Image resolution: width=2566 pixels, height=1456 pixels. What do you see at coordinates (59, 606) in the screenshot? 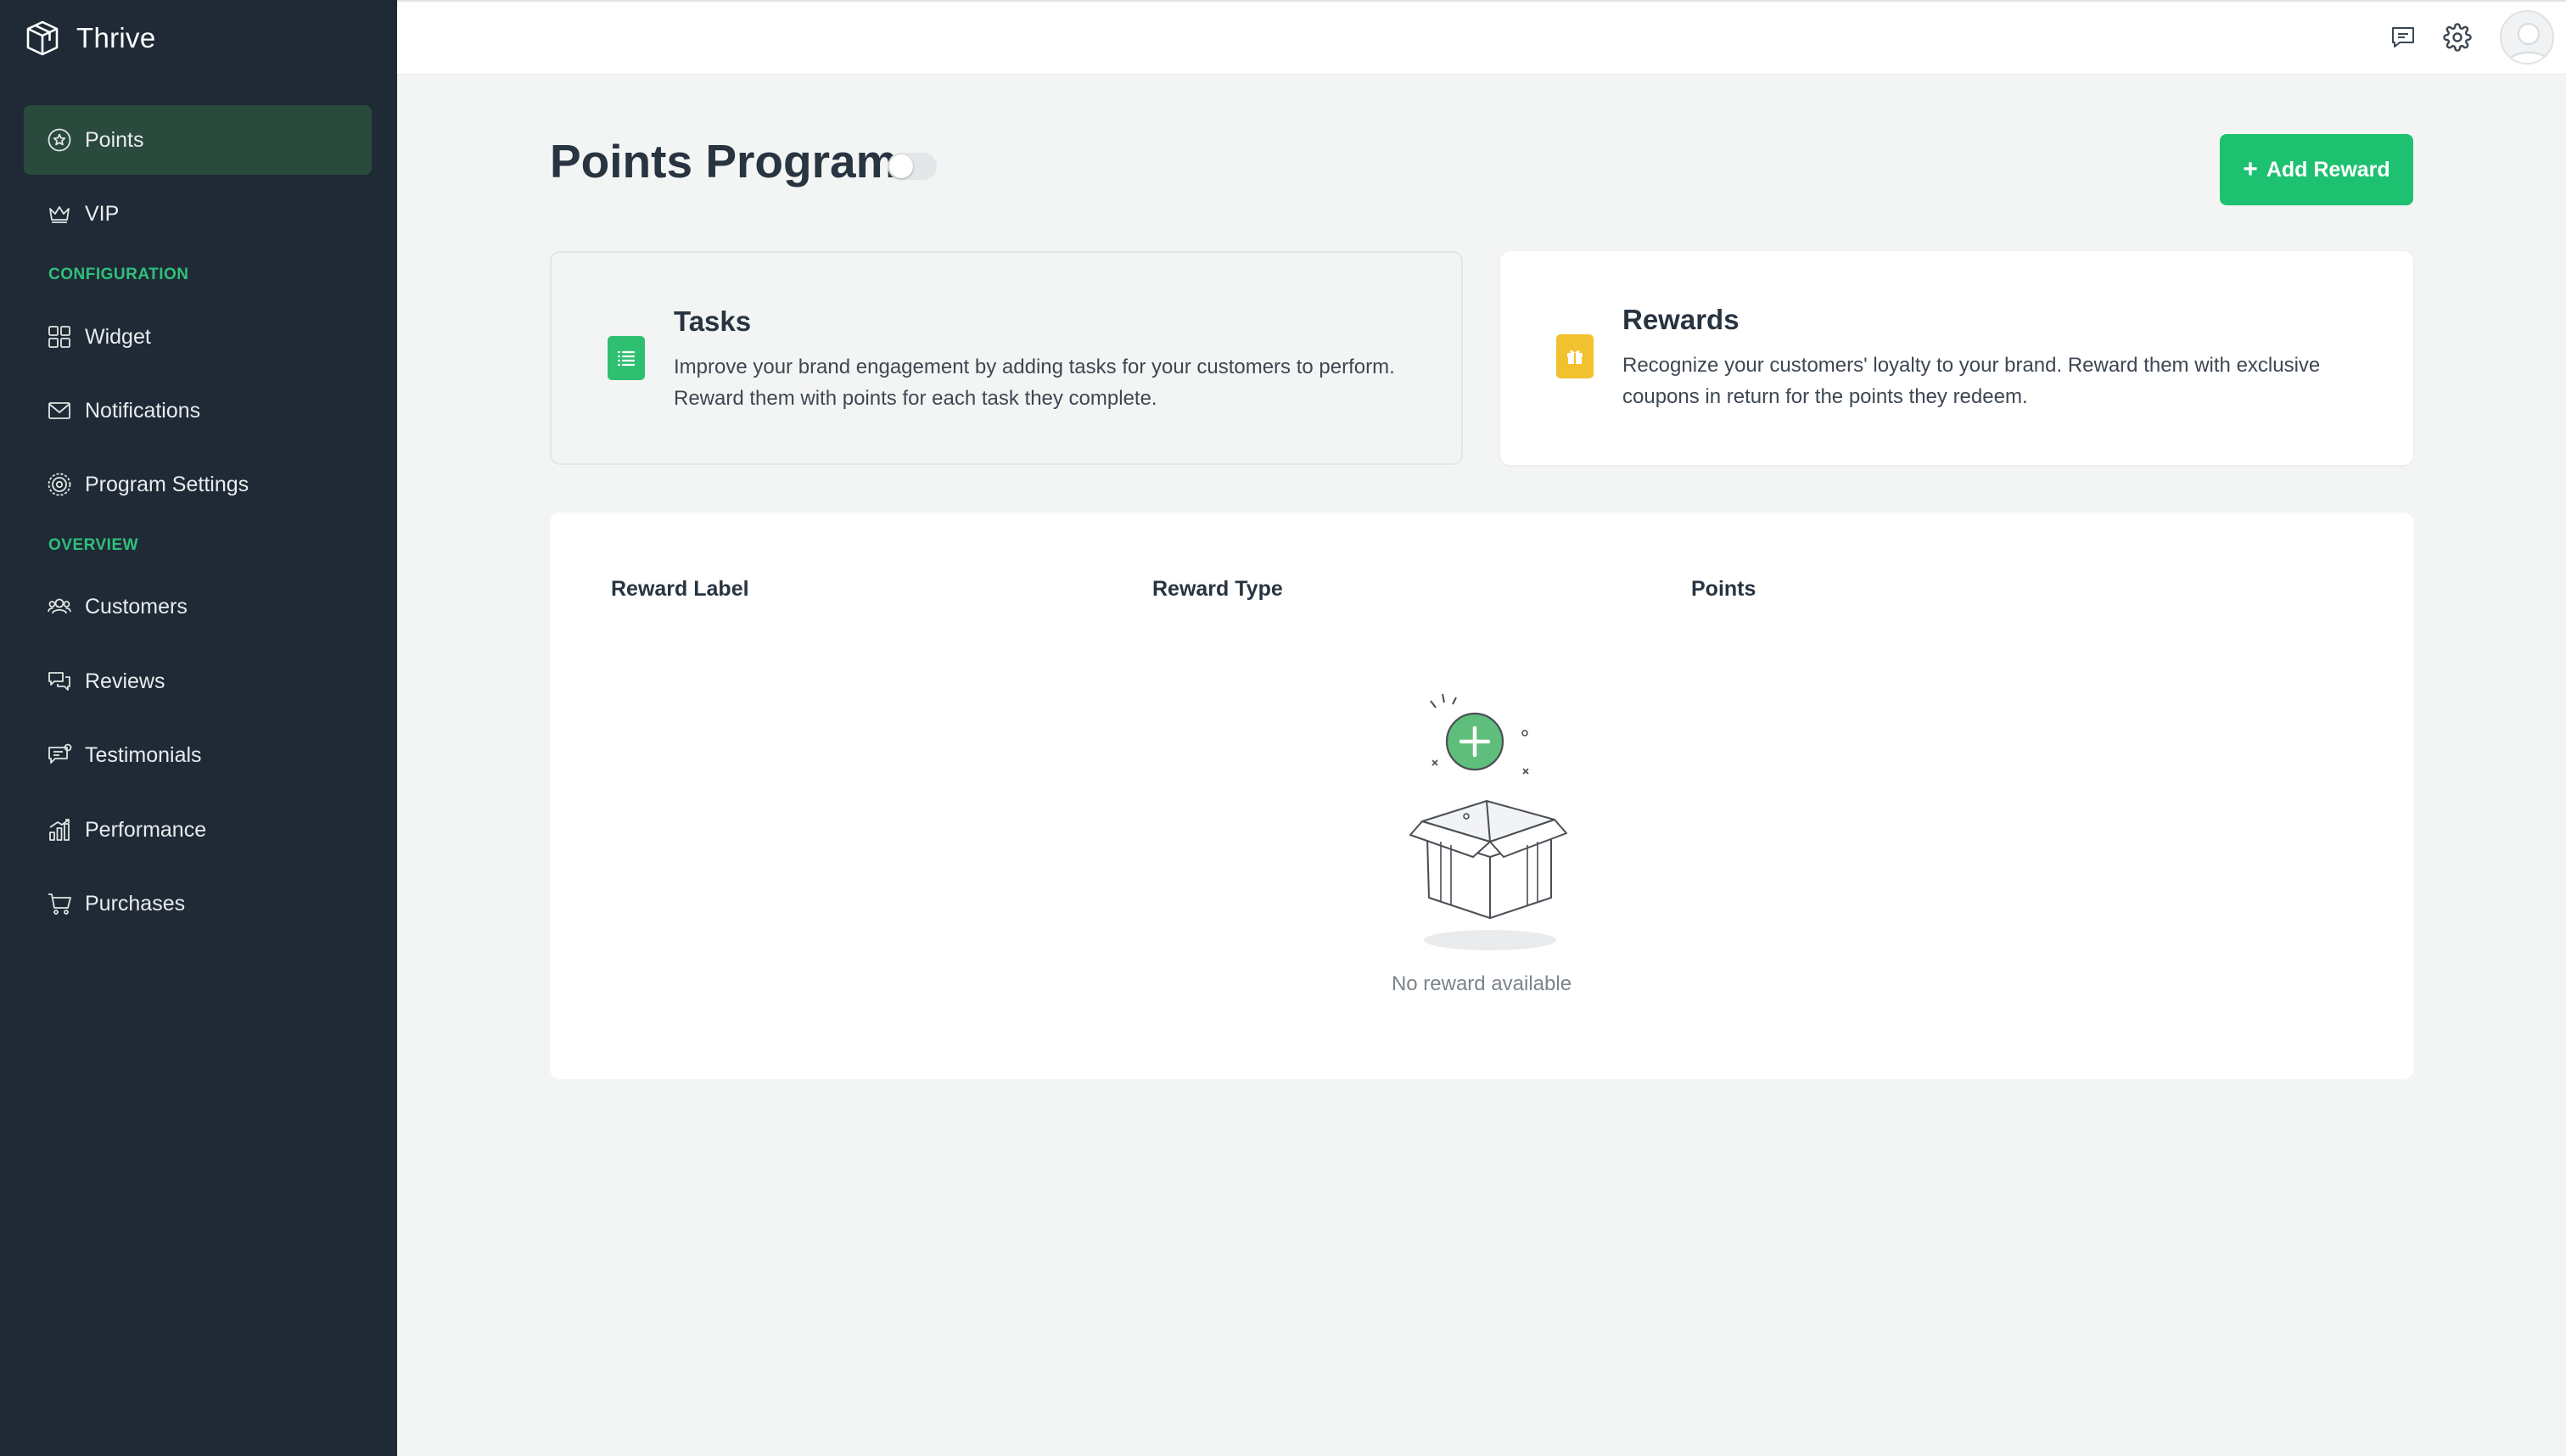
I see `users-icon` at bounding box center [59, 606].